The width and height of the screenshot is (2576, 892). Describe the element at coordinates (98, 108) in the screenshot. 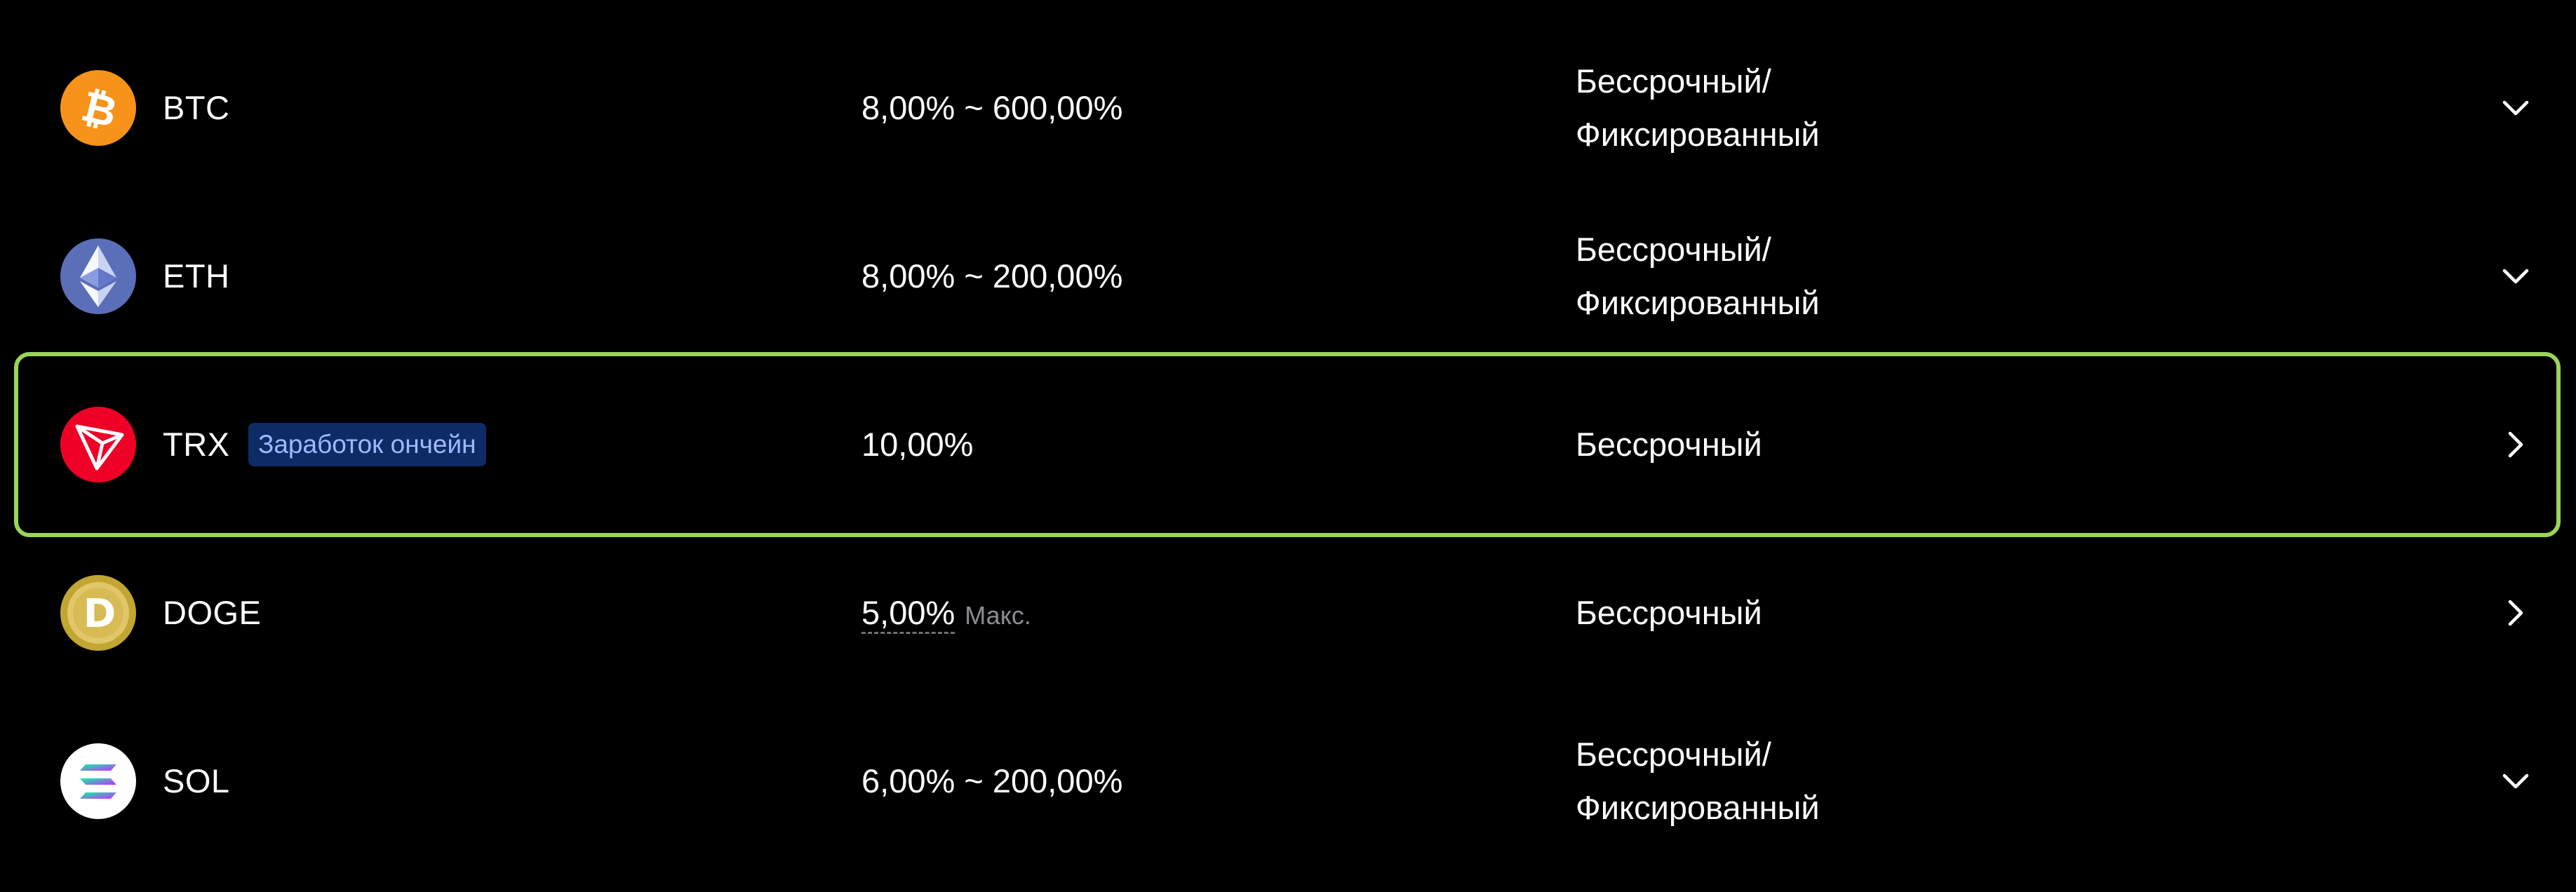

I see `bitcoin-icon: ₿` at that location.